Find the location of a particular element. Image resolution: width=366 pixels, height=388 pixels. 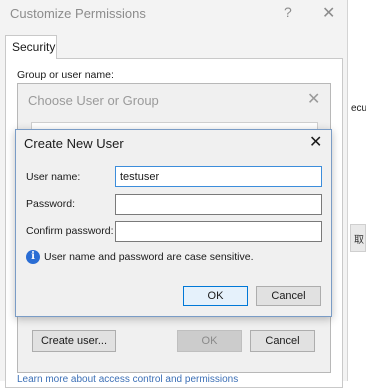

background-window-button: 取 is located at coordinates (358, 238).